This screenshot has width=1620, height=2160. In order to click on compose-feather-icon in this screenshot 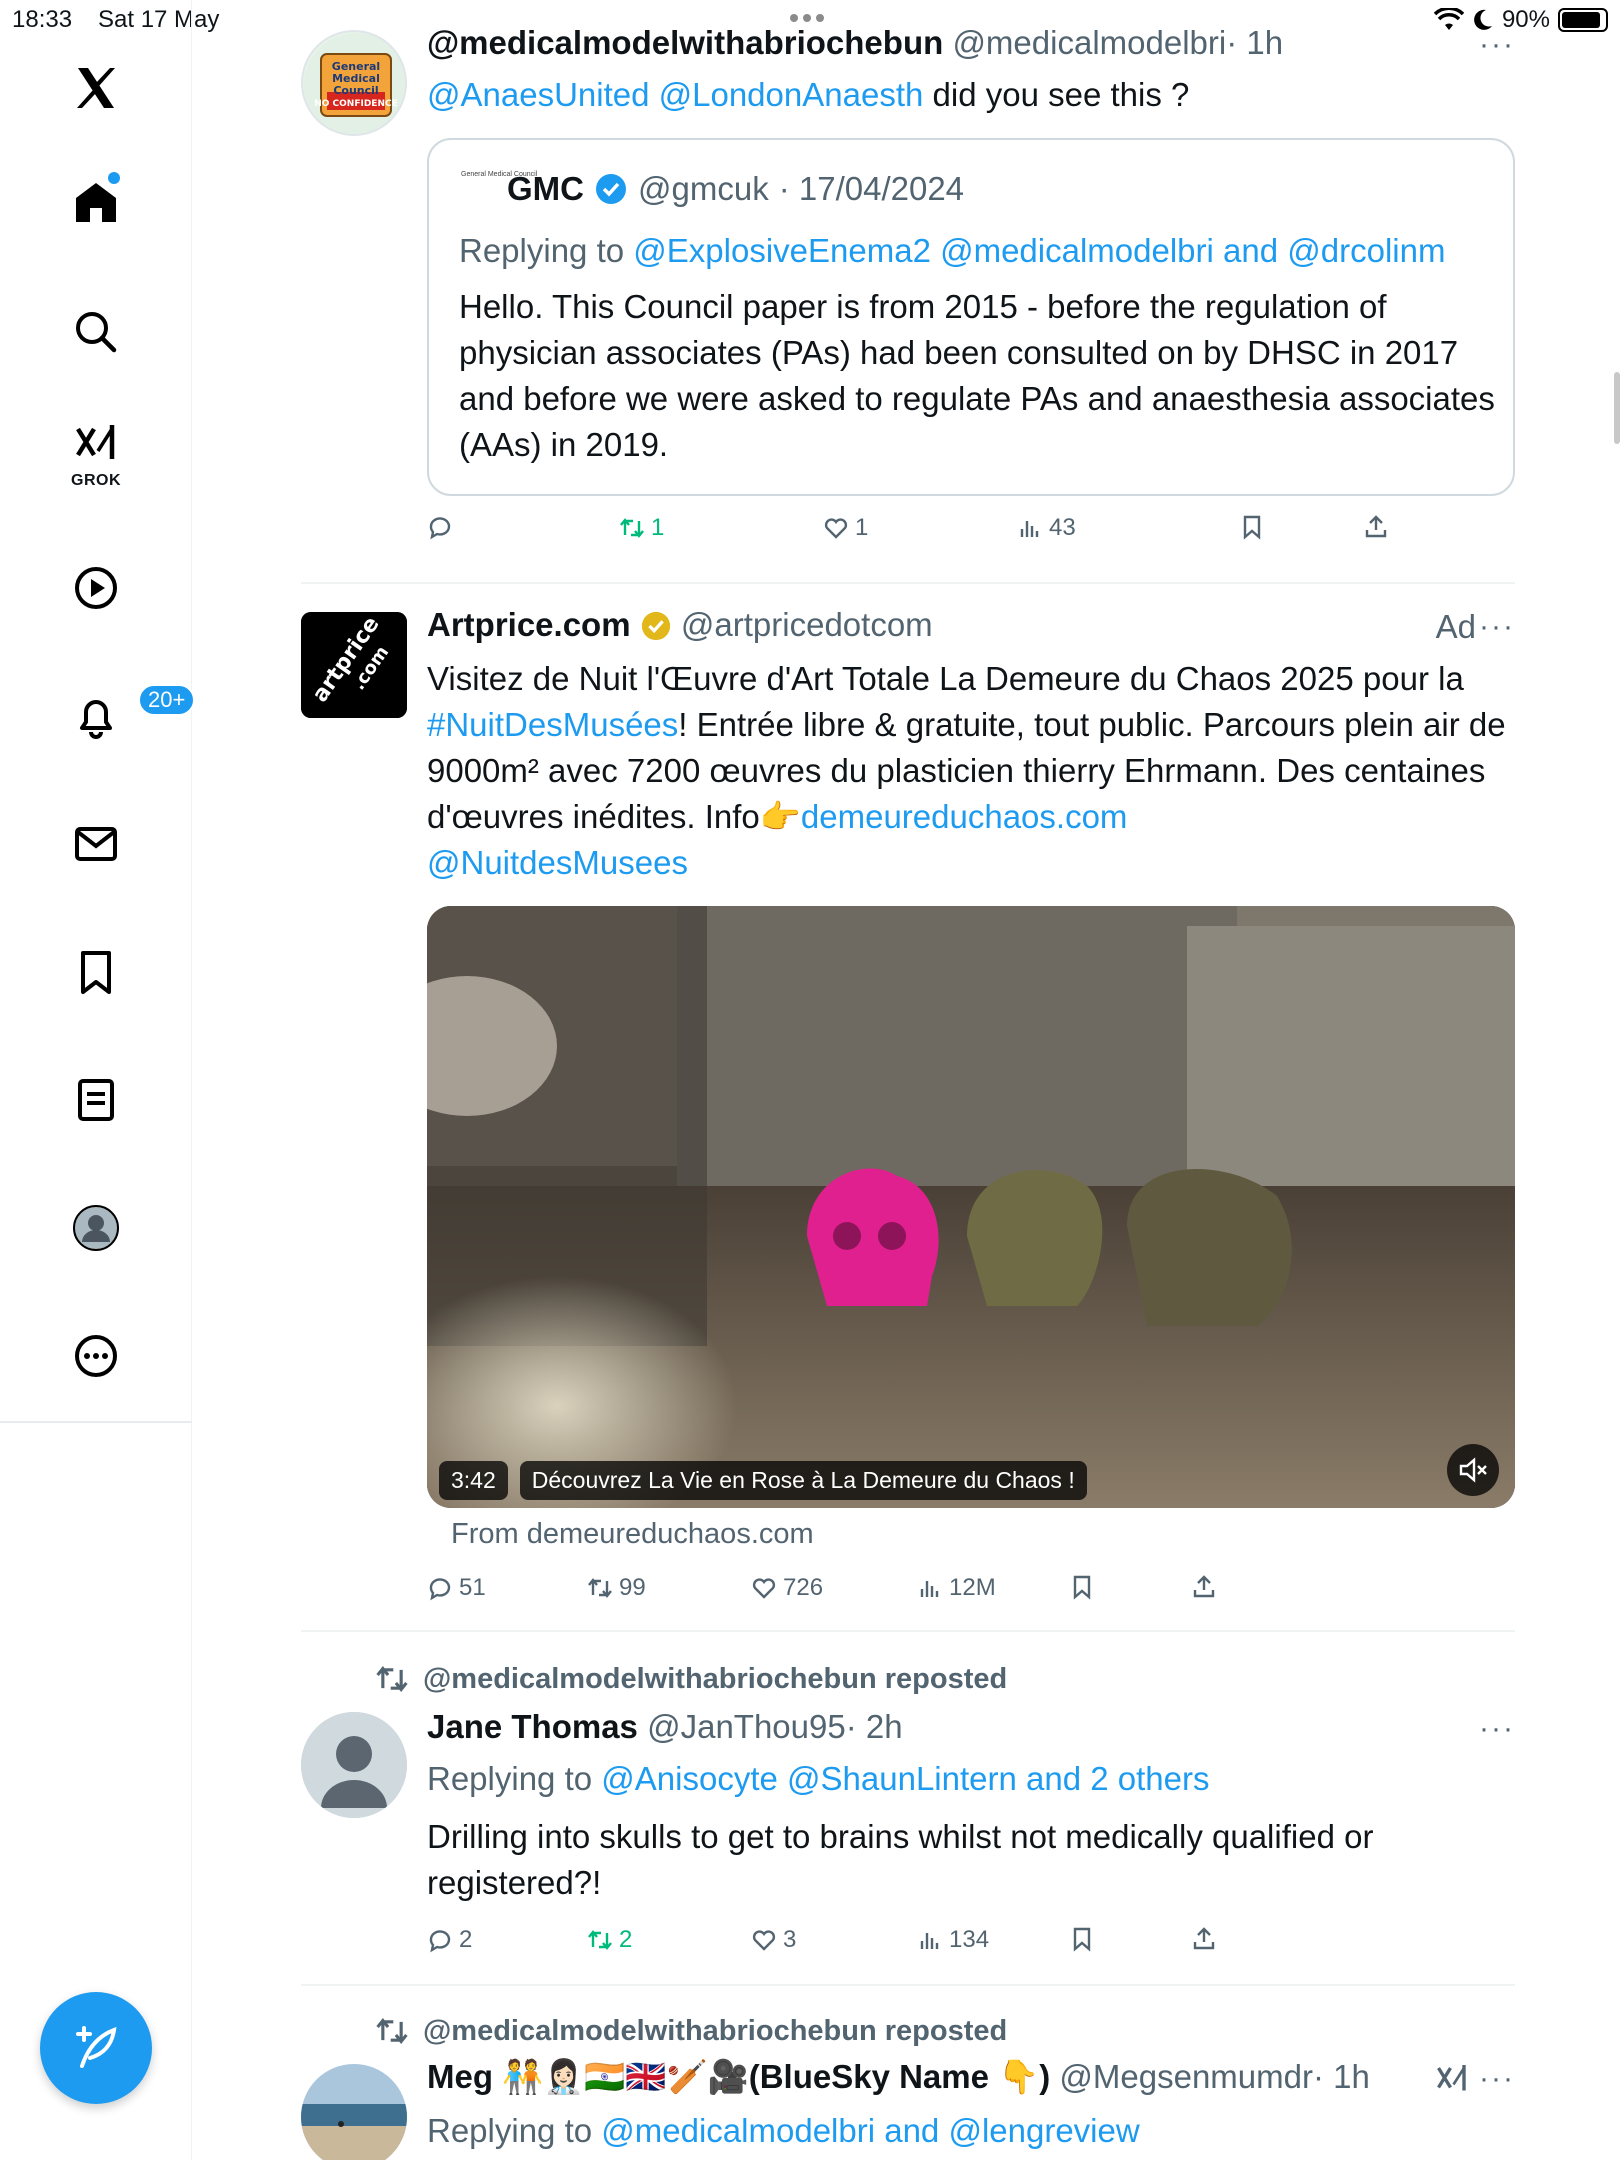, I will do `click(96, 2047)`.